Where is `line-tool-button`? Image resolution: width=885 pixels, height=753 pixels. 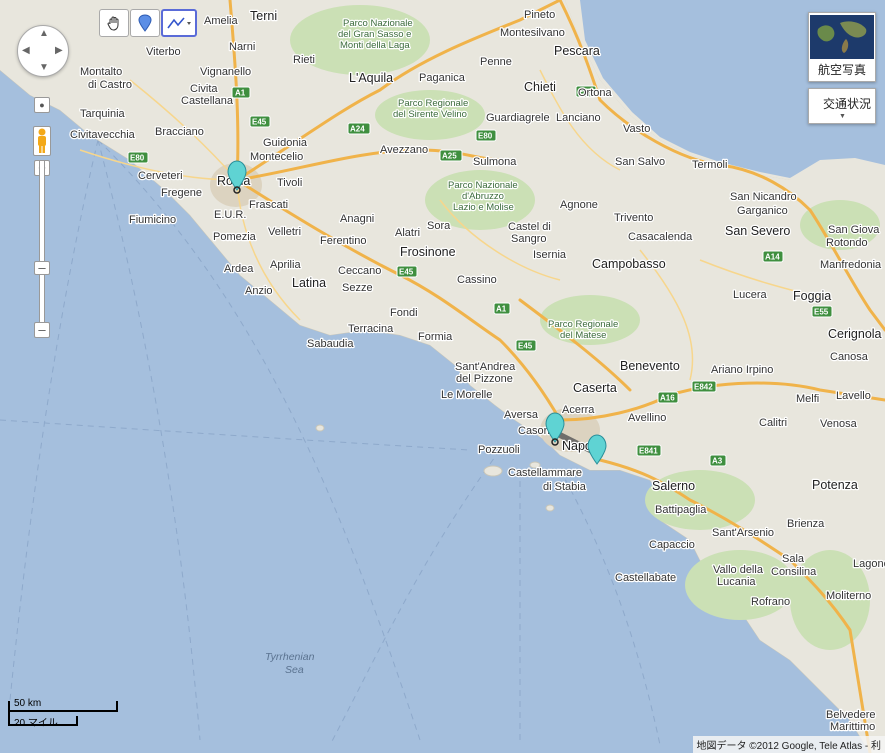 line-tool-button is located at coordinates (179, 23).